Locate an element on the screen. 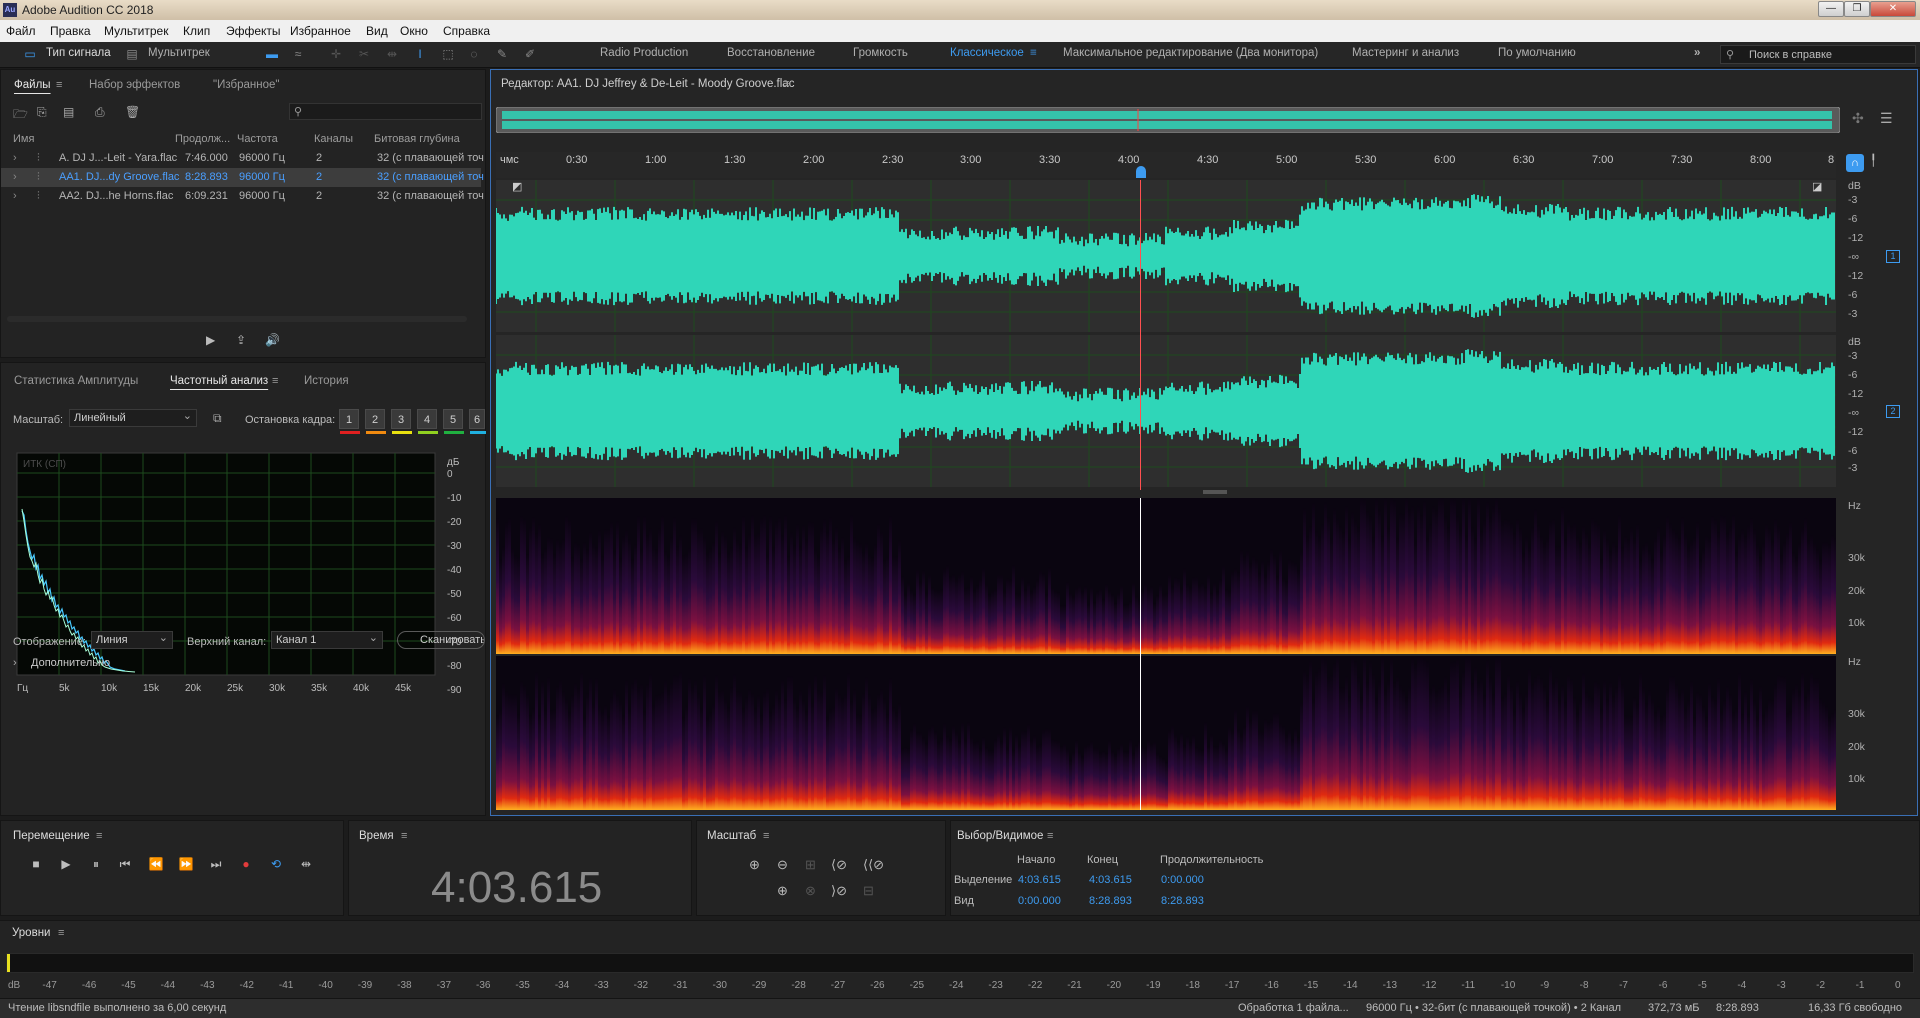 The height and width of the screenshot is (1018, 1920). stop-icon: ■ is located at coordinates (36, 864).